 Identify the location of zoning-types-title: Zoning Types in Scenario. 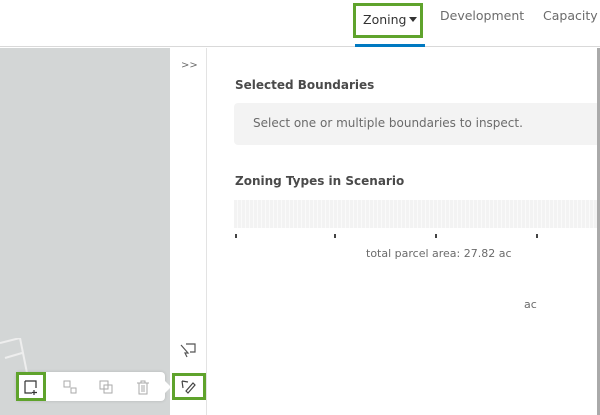
(320, 181).